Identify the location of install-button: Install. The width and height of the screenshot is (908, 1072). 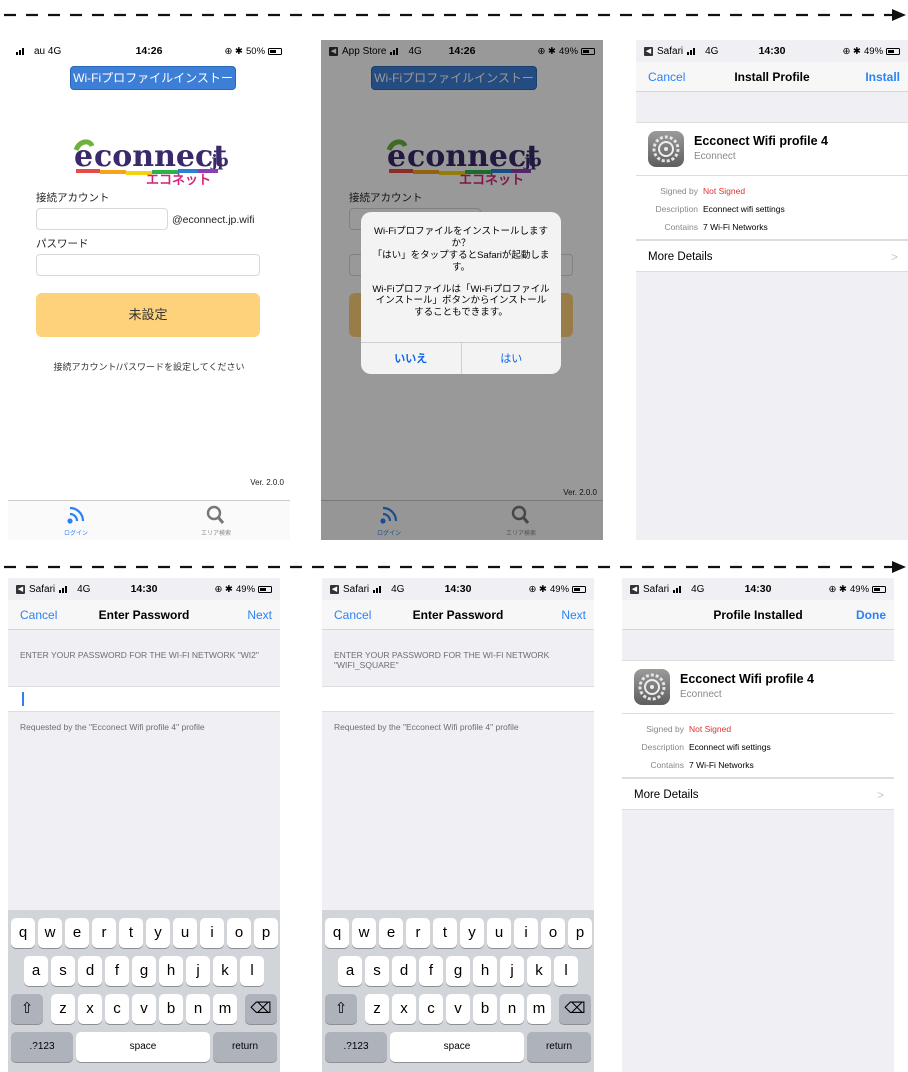
(882, 77).